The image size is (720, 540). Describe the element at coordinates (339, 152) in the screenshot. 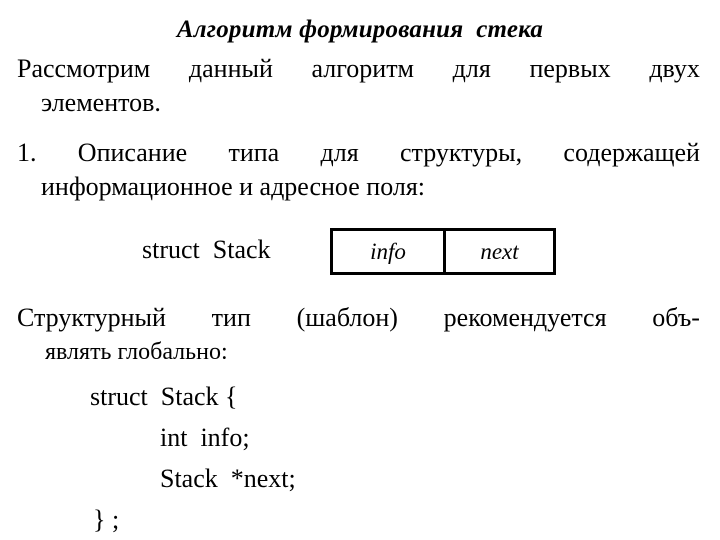

I see `item1-word: для` at that location.